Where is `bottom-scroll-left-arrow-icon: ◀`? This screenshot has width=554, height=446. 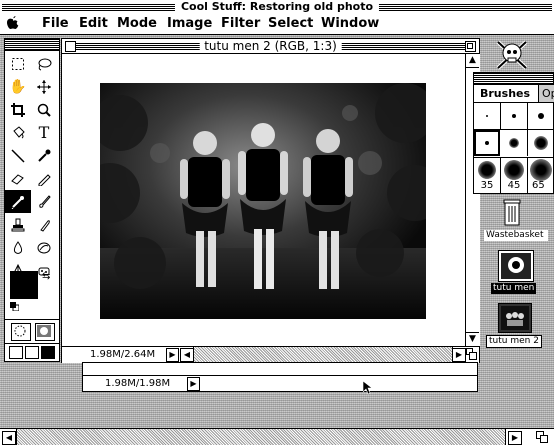 bottom-scroll-left-arrow-icon: ◀ is located at coordinates (9, 438).